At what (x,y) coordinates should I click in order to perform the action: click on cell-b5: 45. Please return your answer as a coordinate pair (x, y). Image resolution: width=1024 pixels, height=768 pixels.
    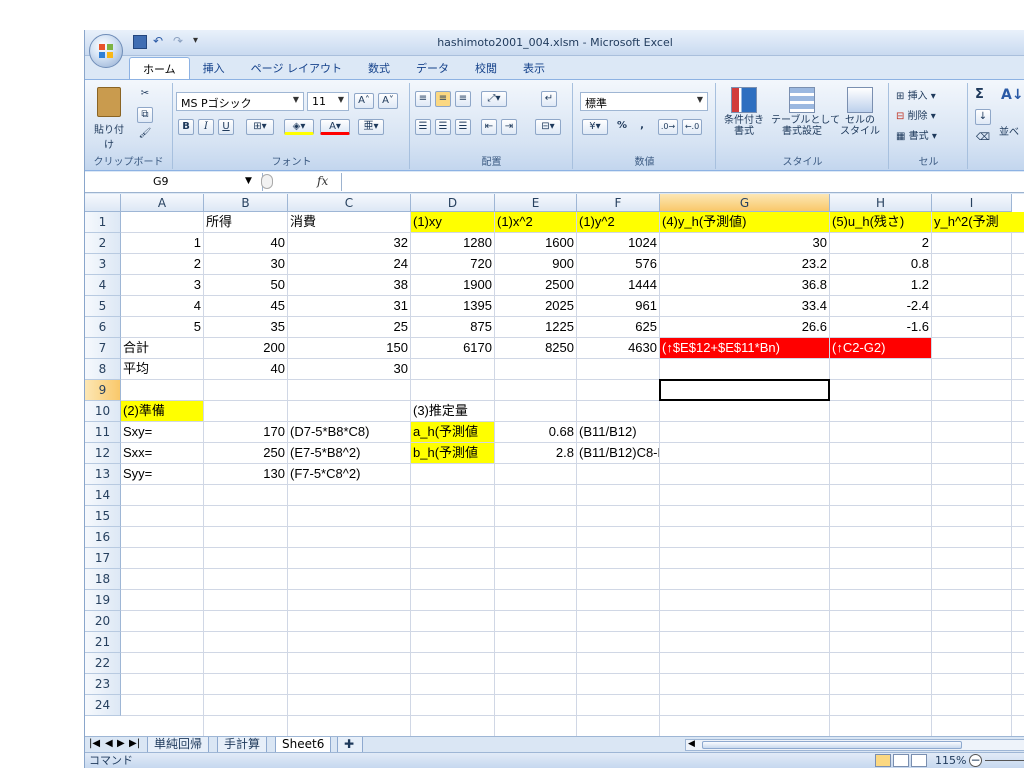
    Looking at the image, I should click on (245, 306).